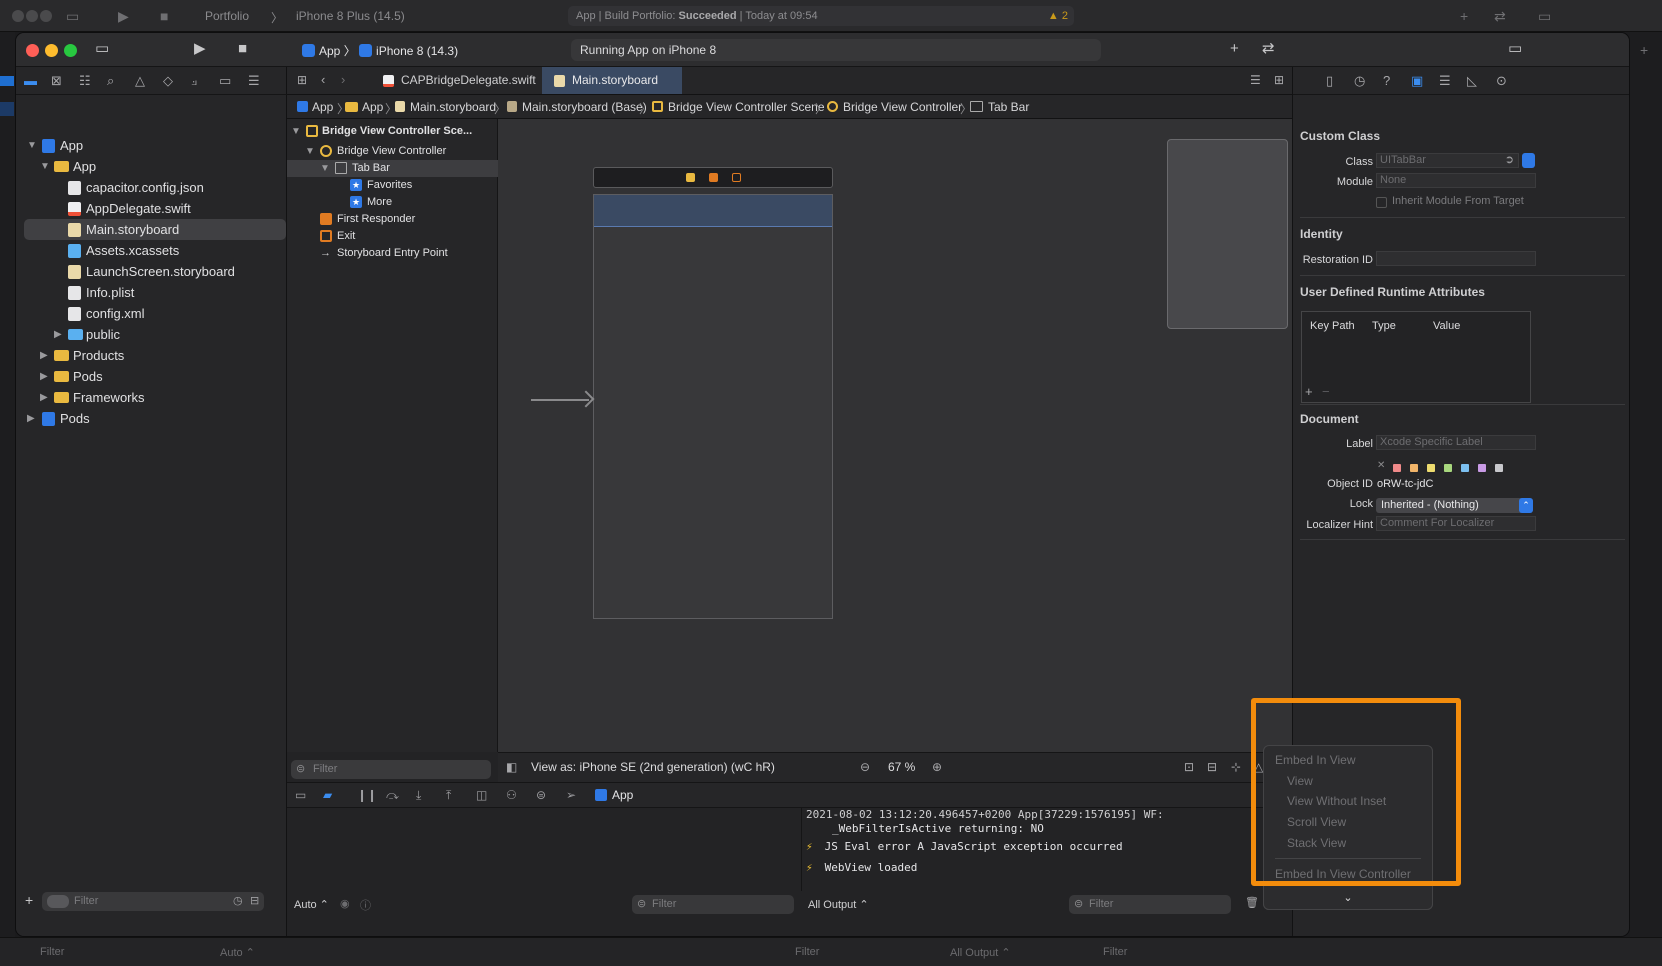 The image size is (1662, 966). What do you see at coordinates (225, 81) in the screenshot?
I see `breakpoint-icon: ▭` at bounding box center [225, 81].